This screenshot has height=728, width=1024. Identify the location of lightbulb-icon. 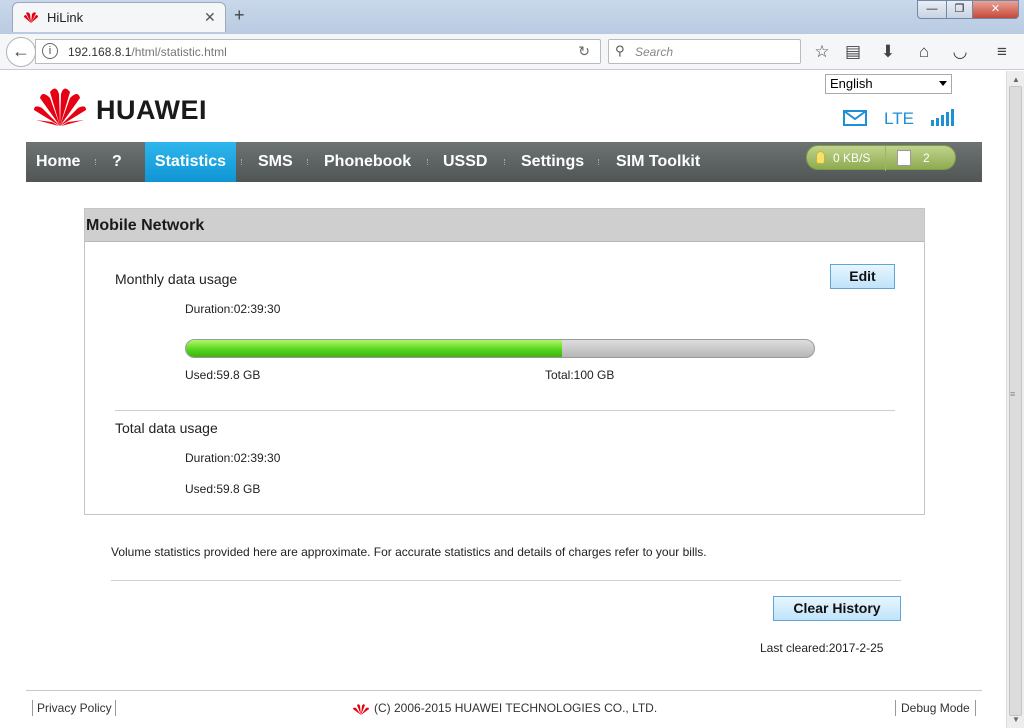
(820, 157).